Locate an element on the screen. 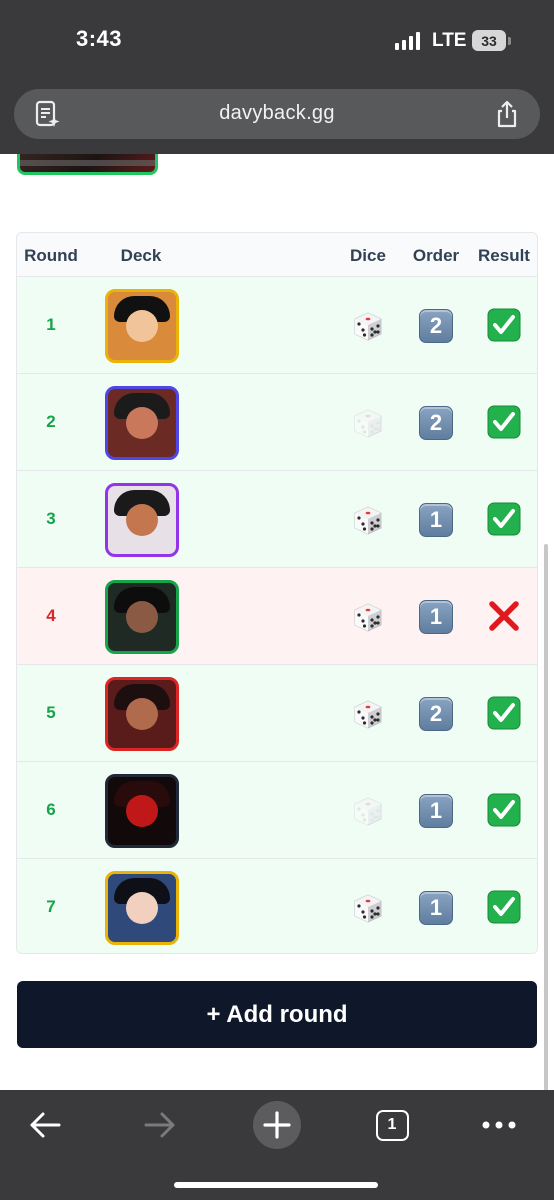  more-icon is located at coordinates (499, 1125).